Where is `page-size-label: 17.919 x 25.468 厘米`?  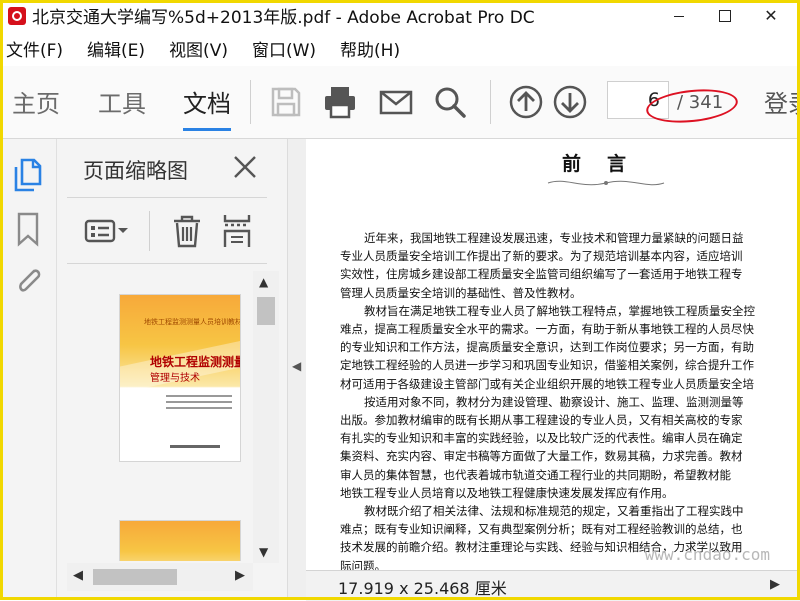 page-size-label: 17.919 x 25.468 厘米 is located at coordinates (422, 588).